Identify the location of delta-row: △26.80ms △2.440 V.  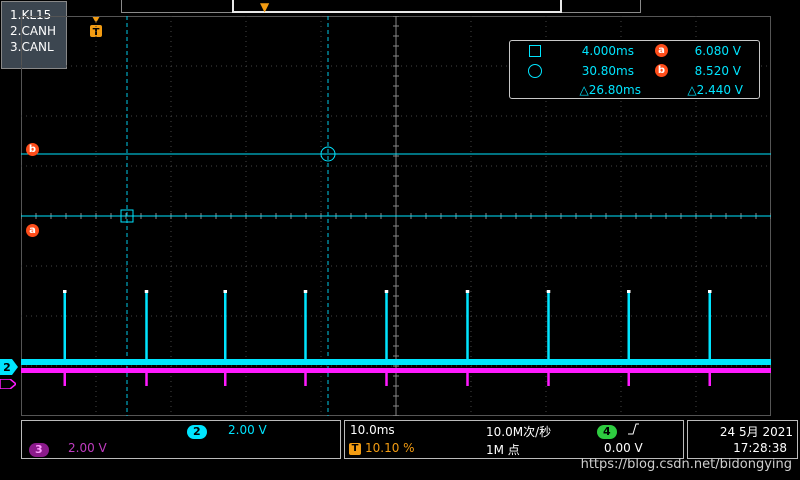
(634, 90).